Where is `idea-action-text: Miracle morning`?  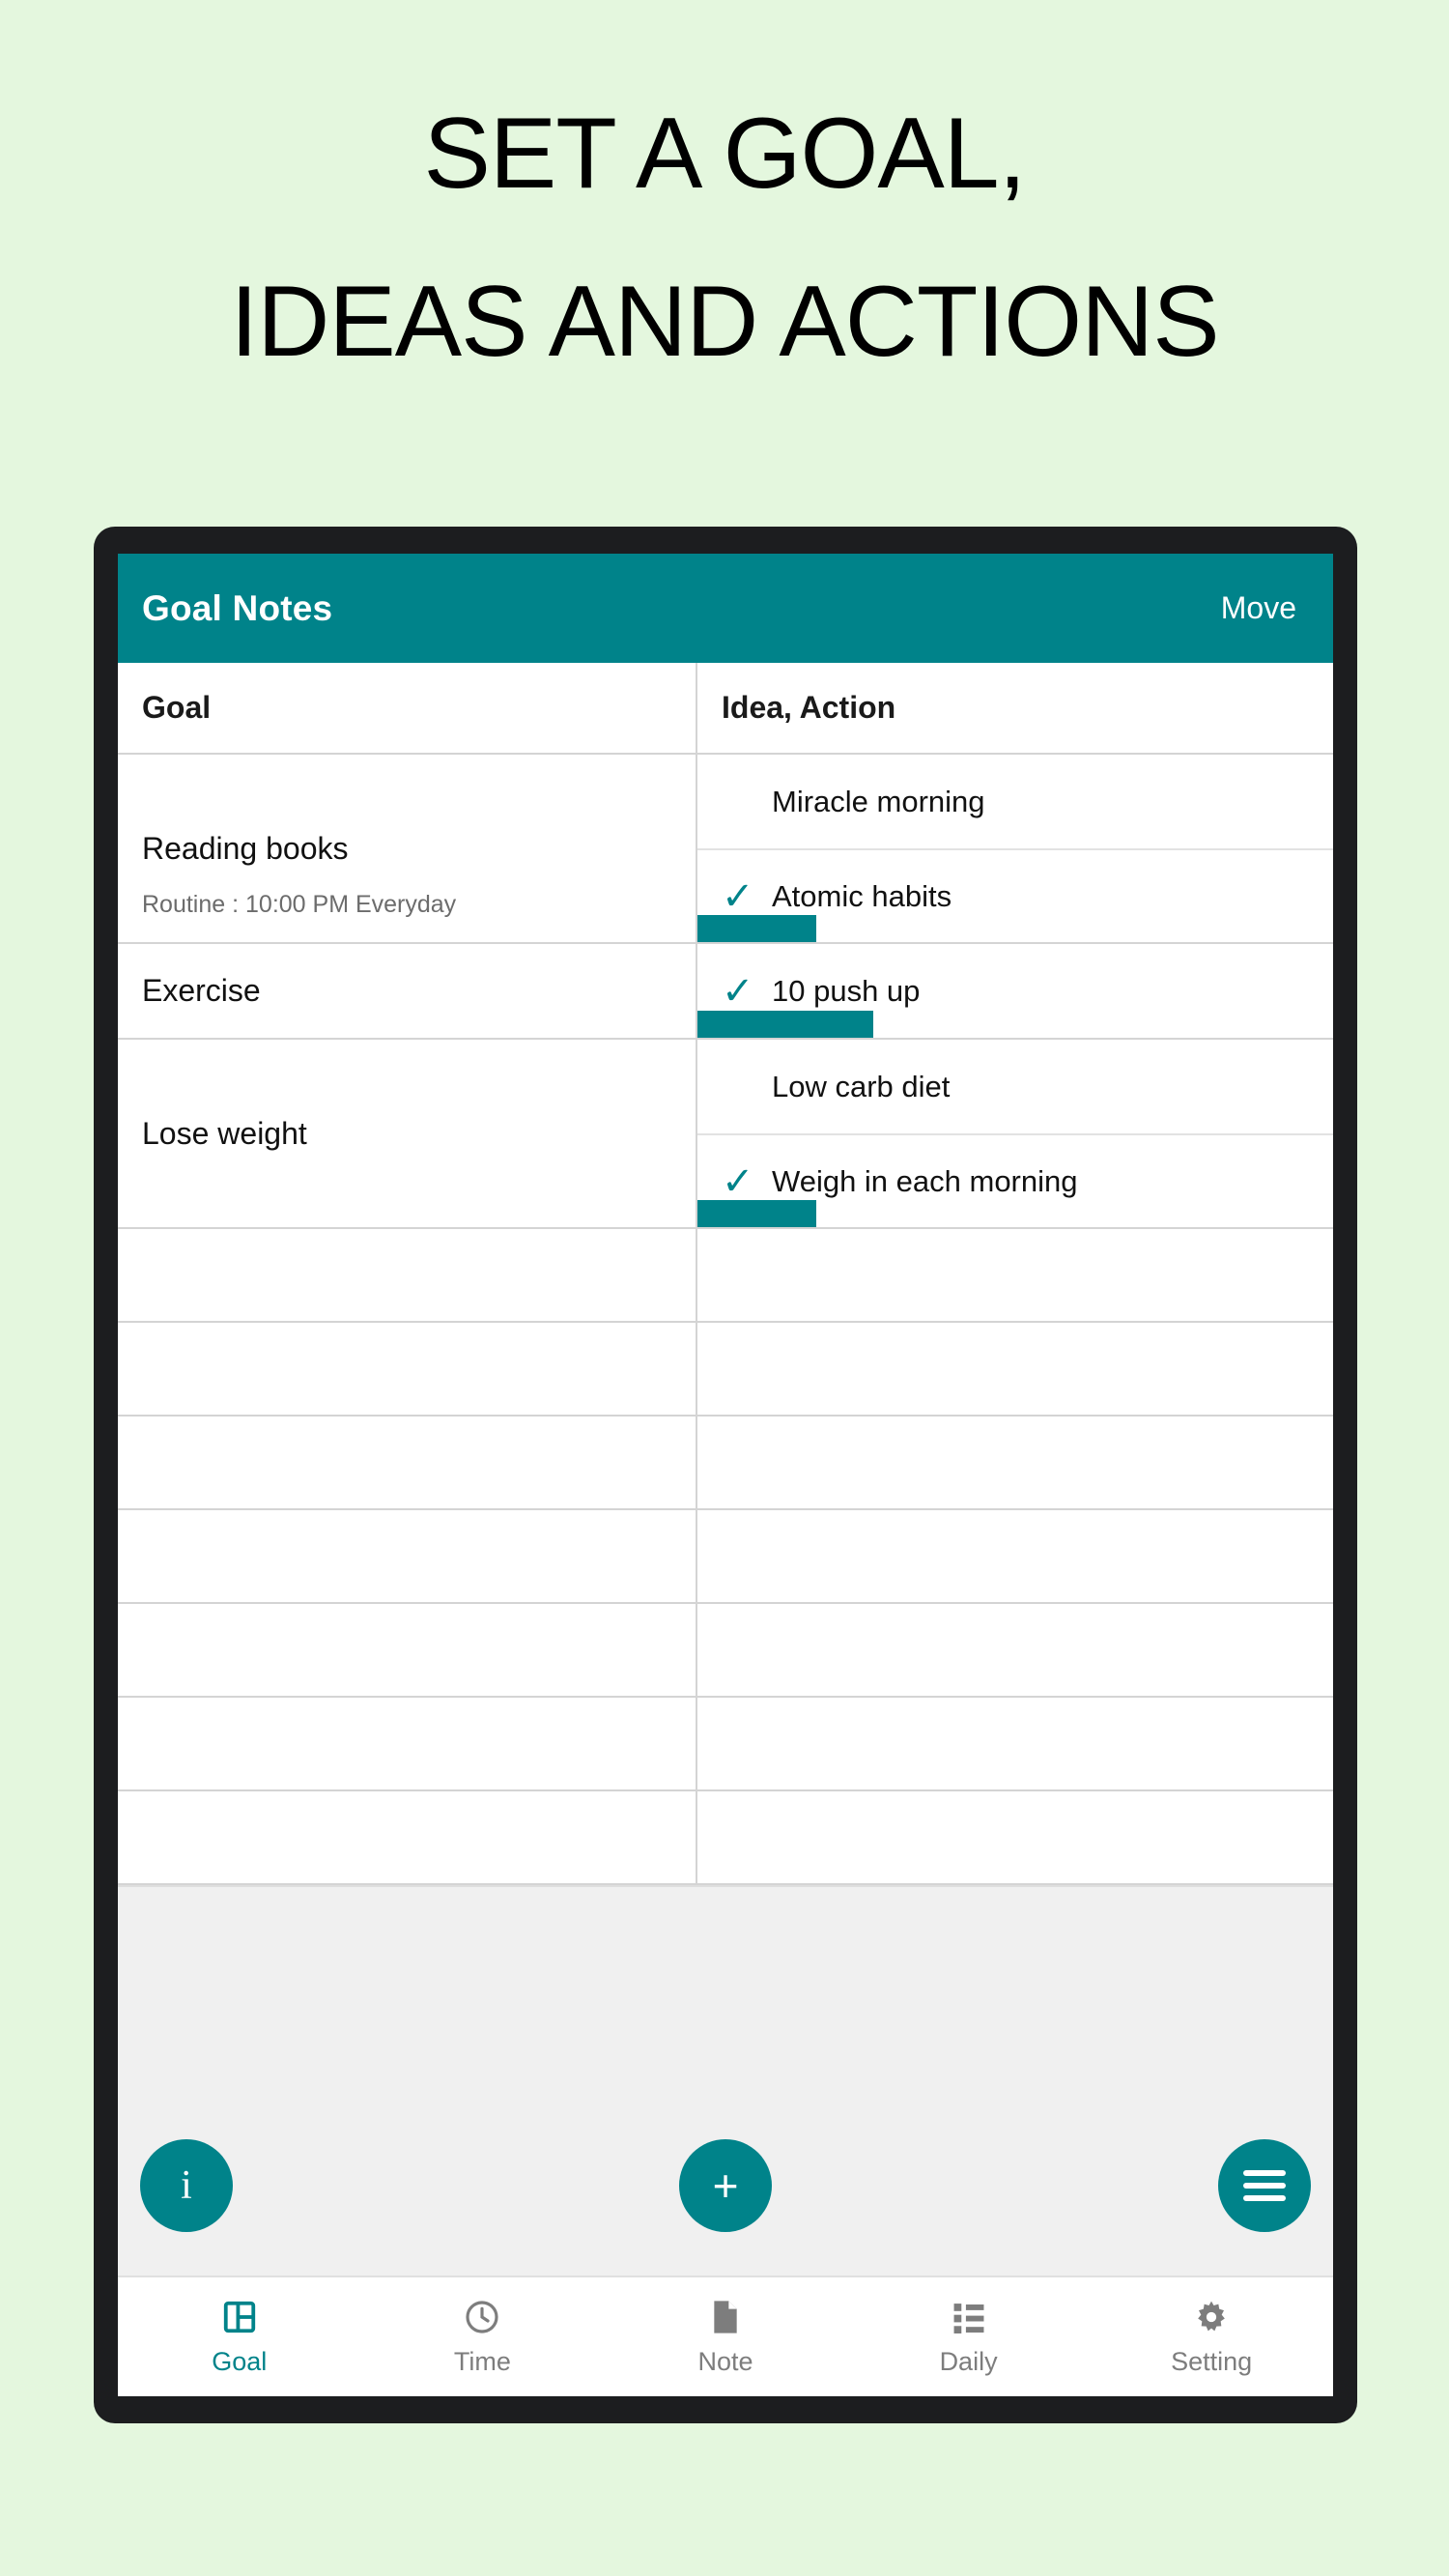
idea-action-text: Miracle morning is located at coordinates (878, 801).